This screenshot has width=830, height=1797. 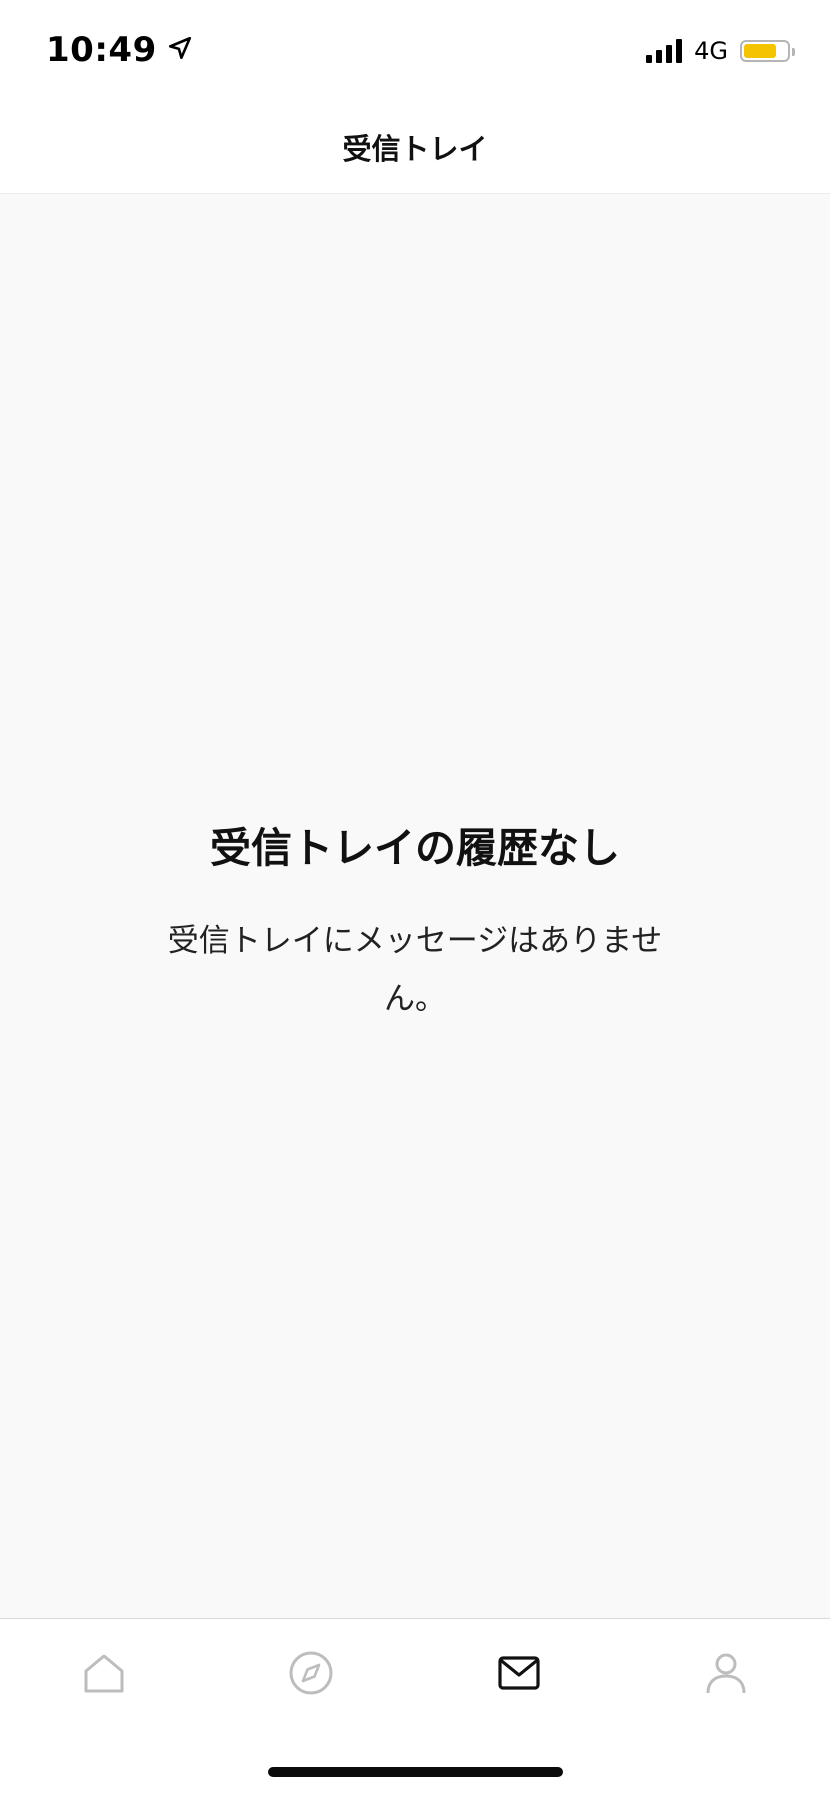 What do you see at coordinates (415, 848) in the screenshot?
I see `empty-state-title: 受信トレイの履歴なし` at bounding box center [415, 848].